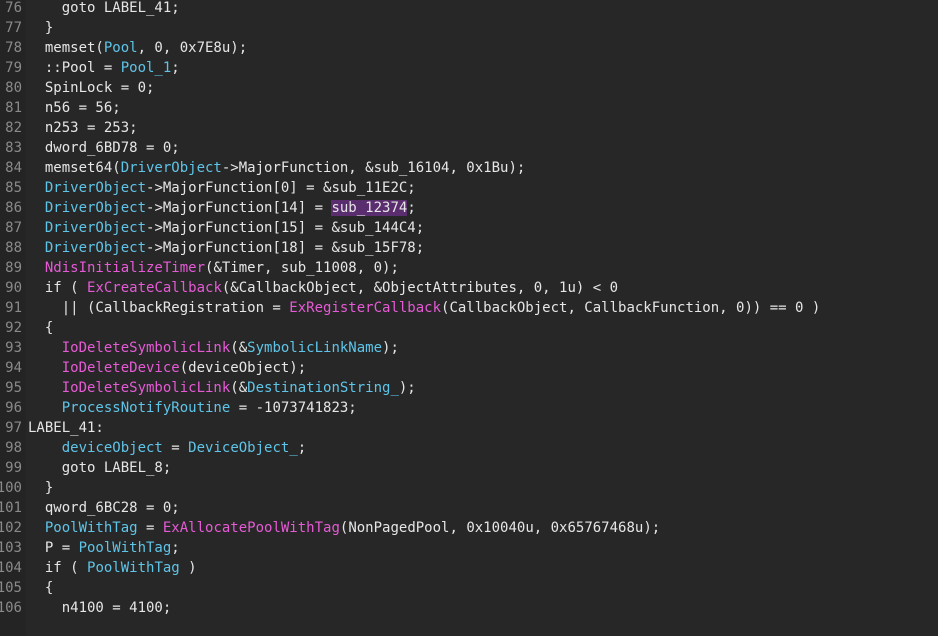  I want to click on line-number: 86, so click(13, 208).